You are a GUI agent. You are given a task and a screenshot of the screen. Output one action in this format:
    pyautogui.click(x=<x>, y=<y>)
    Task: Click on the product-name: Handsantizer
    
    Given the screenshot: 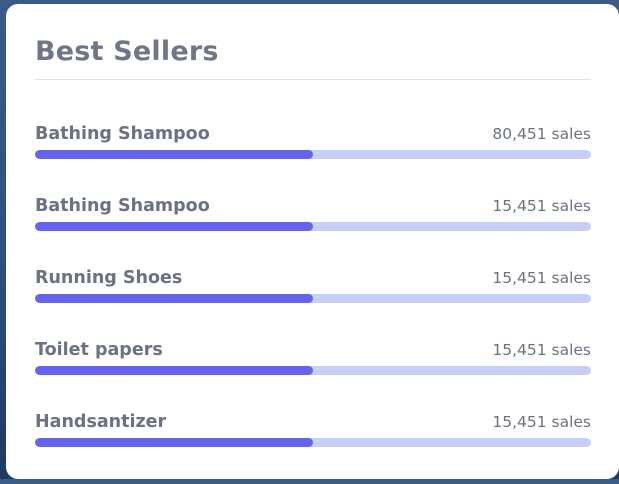 What is the action you would take?
    pyautogui.click(x=101, y=422)
    